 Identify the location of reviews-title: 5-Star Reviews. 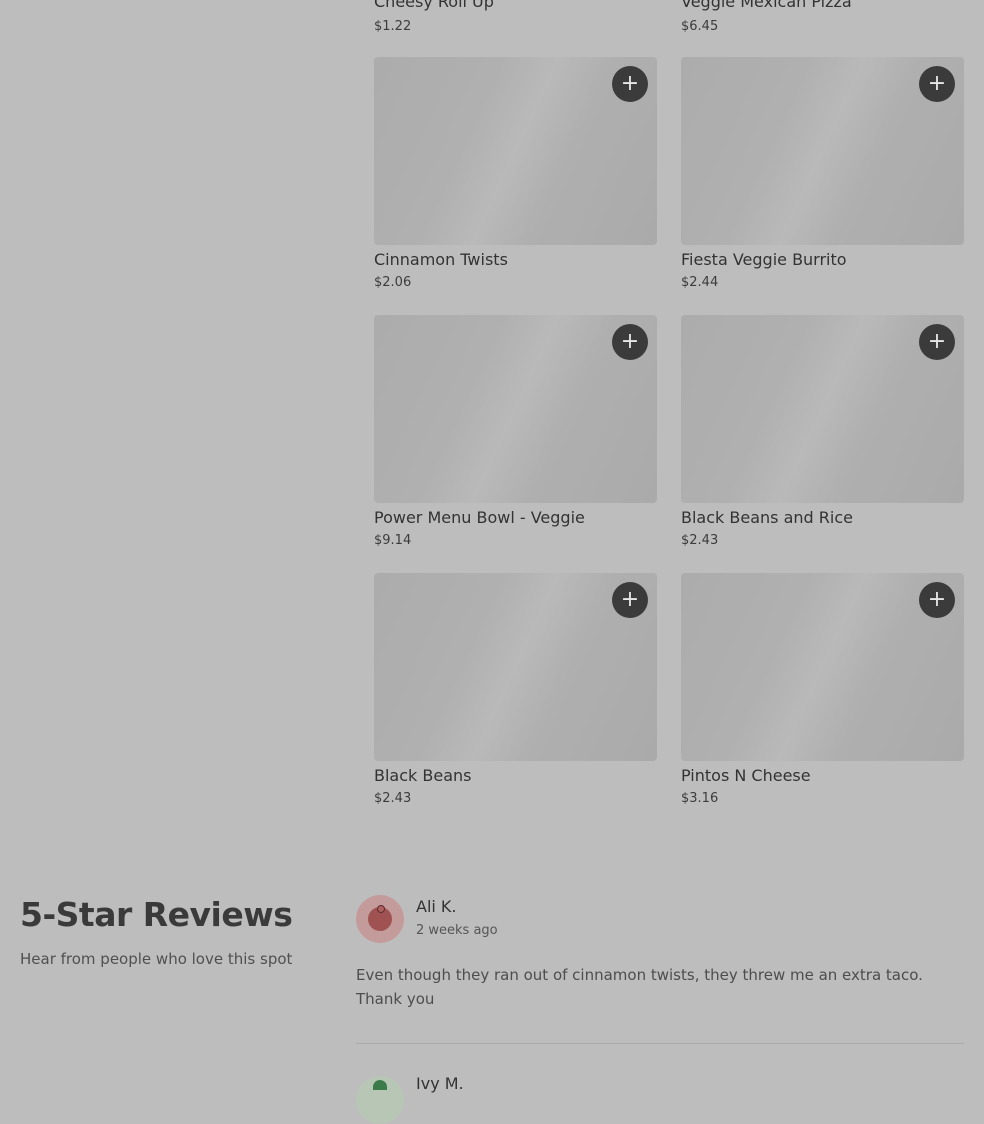
(156, 914).